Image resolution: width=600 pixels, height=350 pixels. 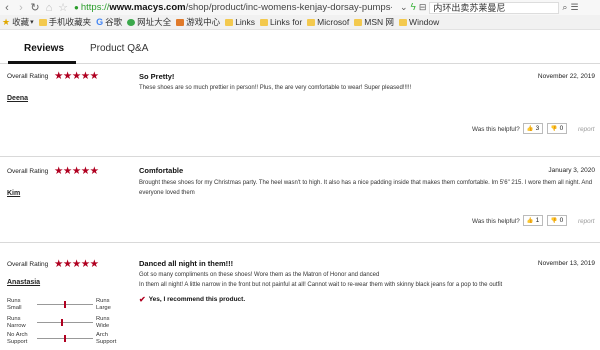 What do you see at coordinates (161, 170) in the screenshot?
I see `review-title: Comfortable` at bounding box center [161, 170].